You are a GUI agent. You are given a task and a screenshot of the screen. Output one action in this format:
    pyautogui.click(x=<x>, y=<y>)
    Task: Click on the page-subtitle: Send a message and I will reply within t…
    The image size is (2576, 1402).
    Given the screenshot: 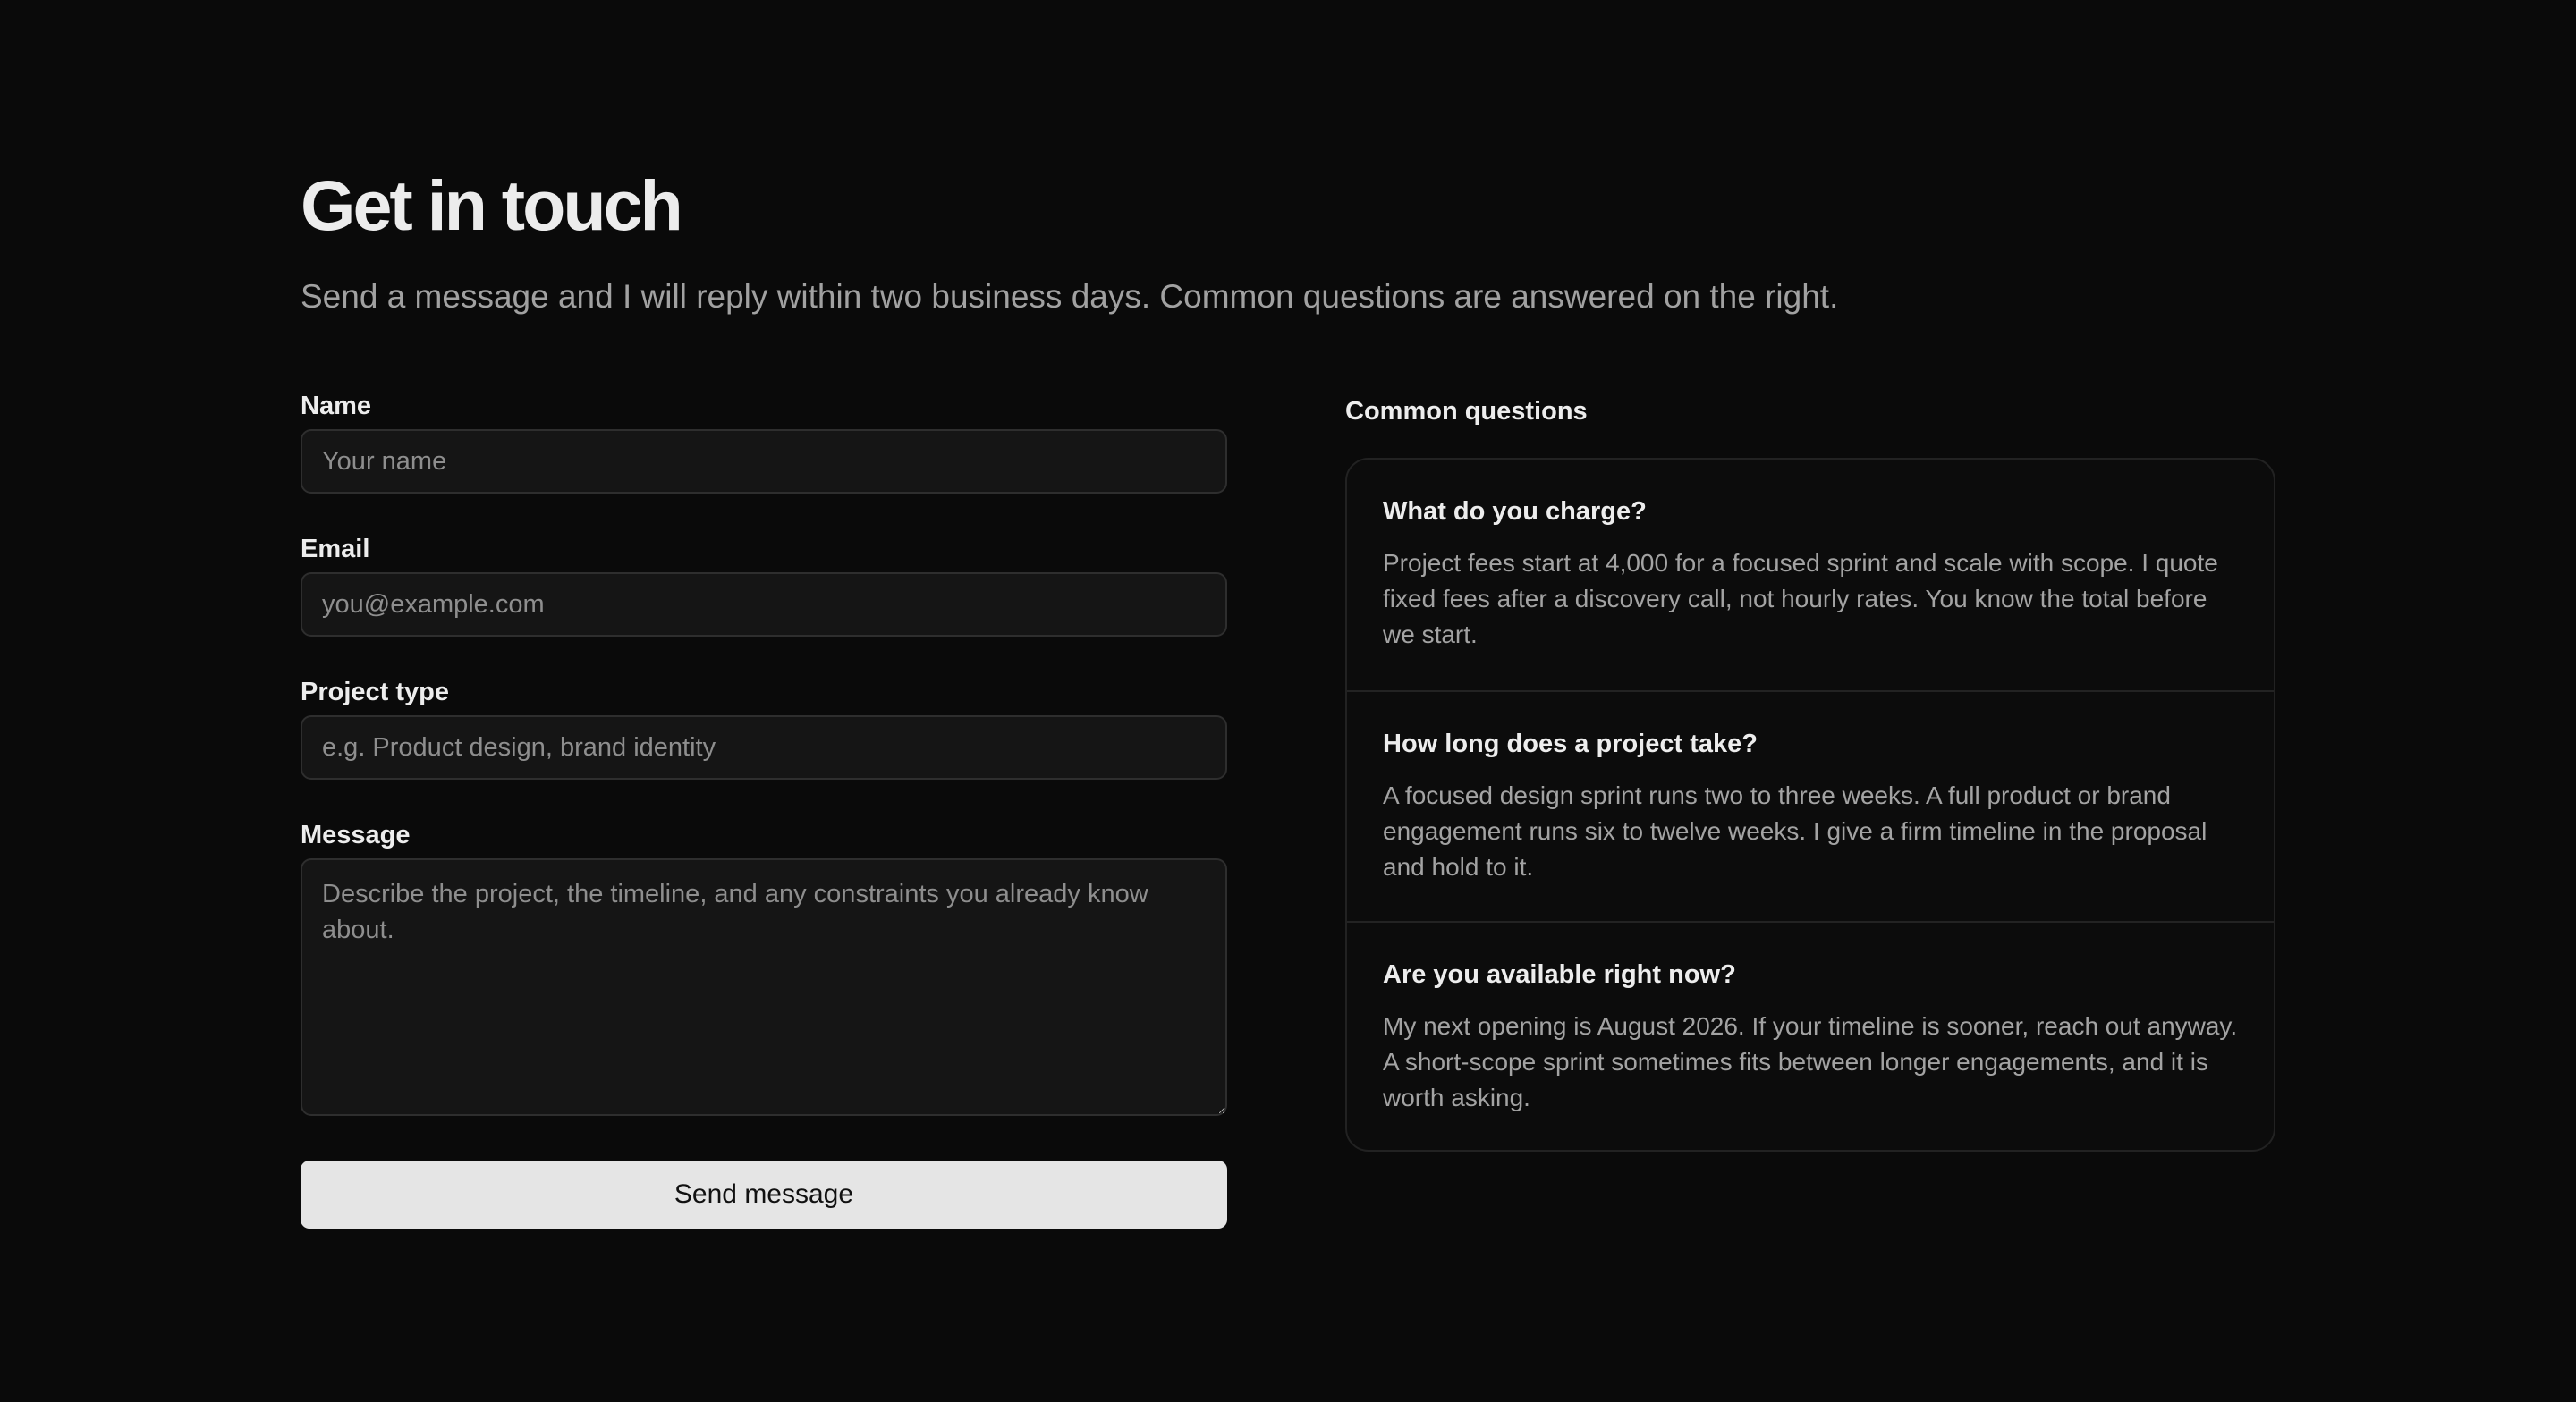 What is the action you would take?
    pyautogui.click(x=1070, y=296)
    